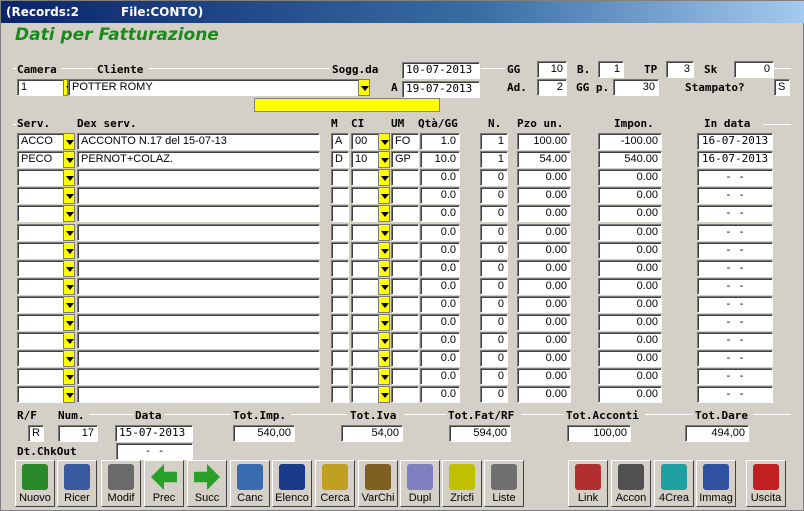 The height and width of the screenshot is (511, 804). I want to click on sogg-a-field: 19-07-2013, so click(441, 89).